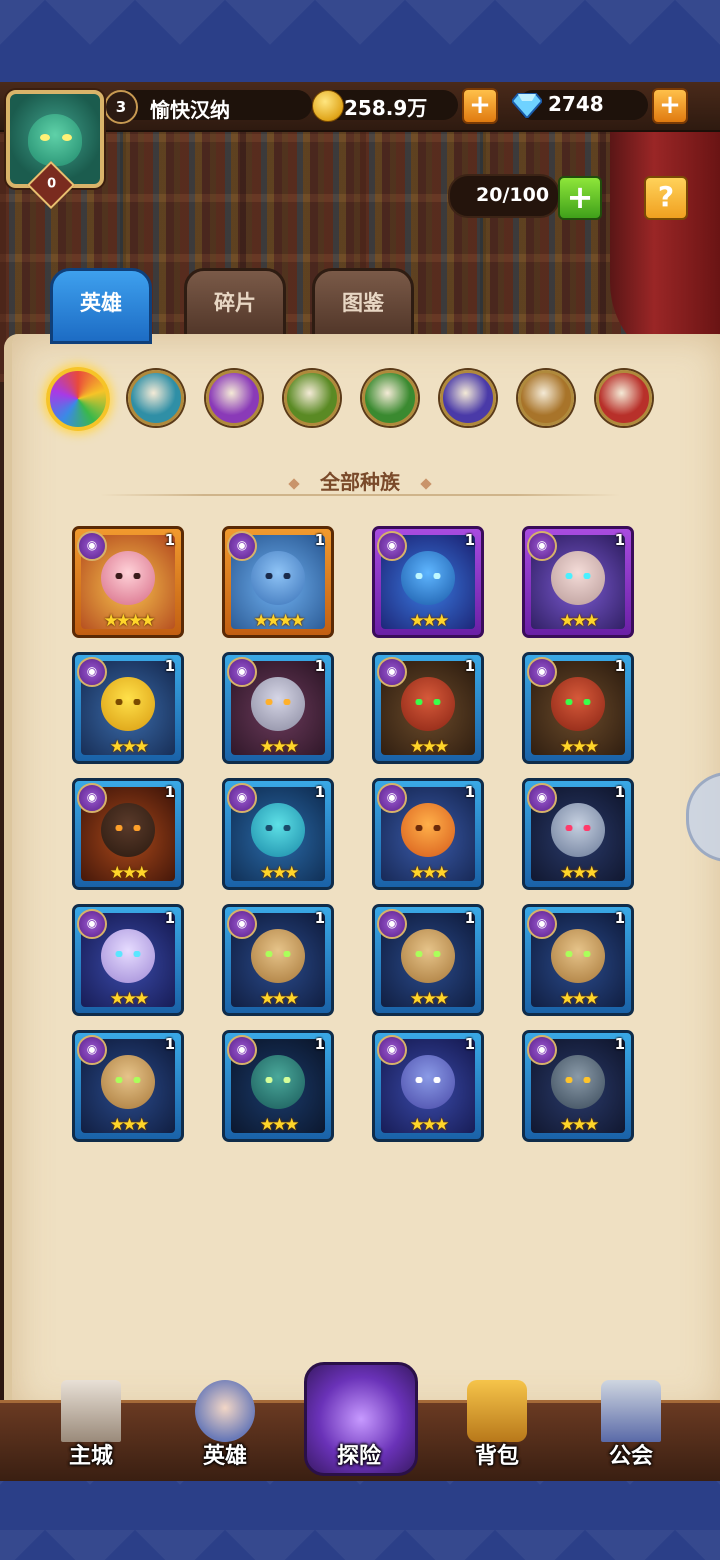  I want to click on nav-heroes: 英雄, so click(225, 1428).